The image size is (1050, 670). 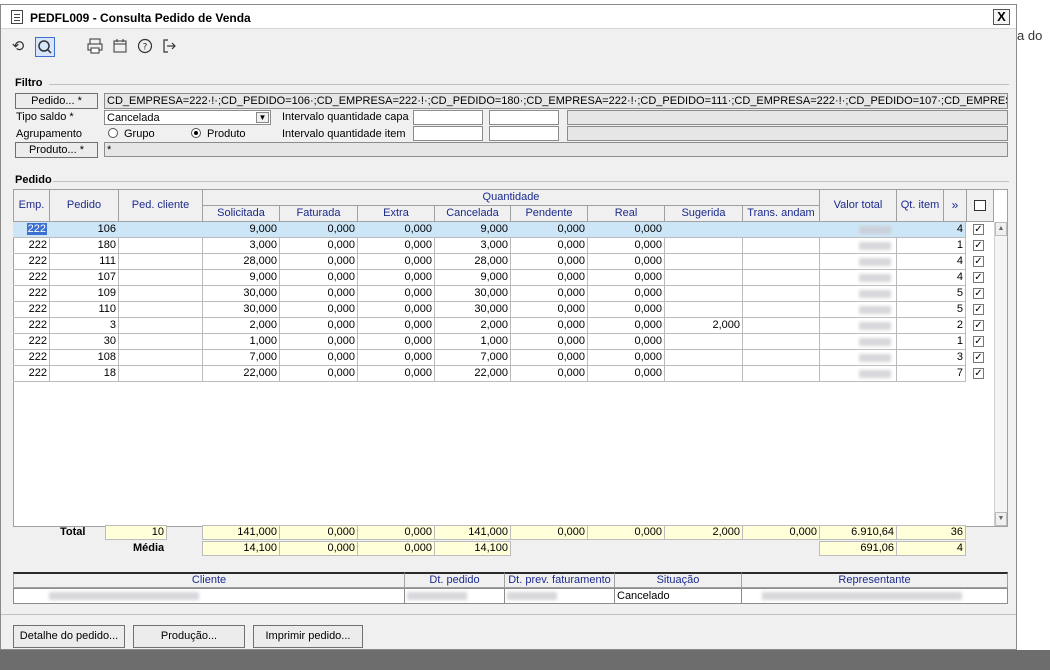 What do you see at coordinates (145, 47) in the screenshot?
I see `help-icon: ?` at bounding box center [145, 47].